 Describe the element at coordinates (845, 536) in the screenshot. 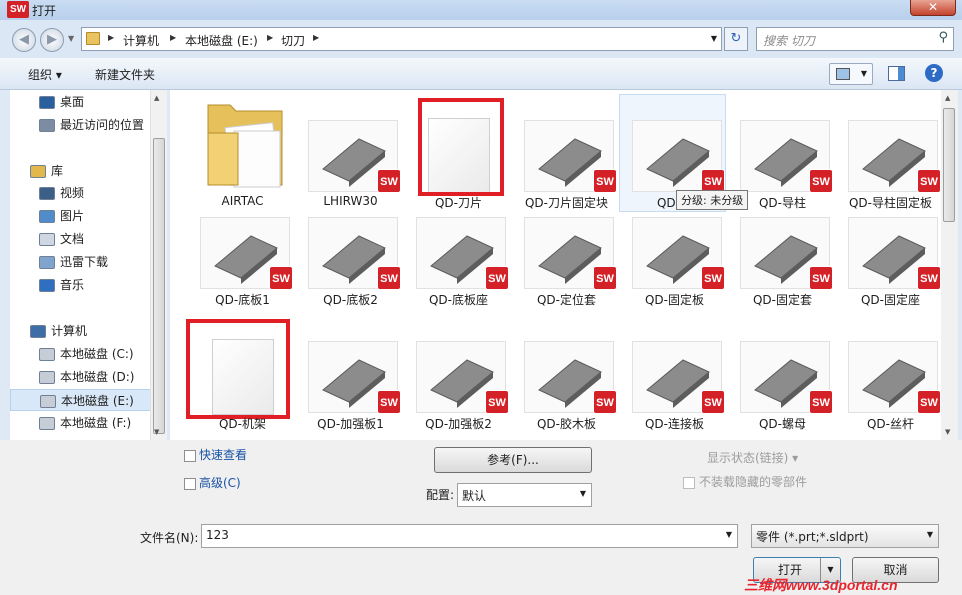

I see `file-type-select: 零件 (*.prt;*.sldprt) ▼` at that location.